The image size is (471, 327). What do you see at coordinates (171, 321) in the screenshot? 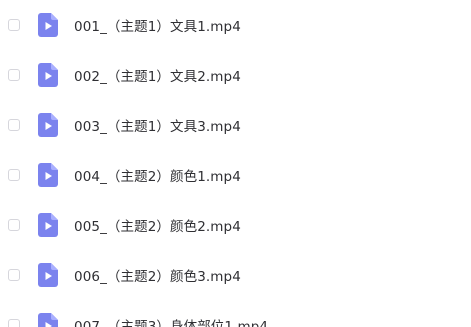
I see `file-name: 007_（主题3）身体部位1.mp4` at bounding box center [171, 321].